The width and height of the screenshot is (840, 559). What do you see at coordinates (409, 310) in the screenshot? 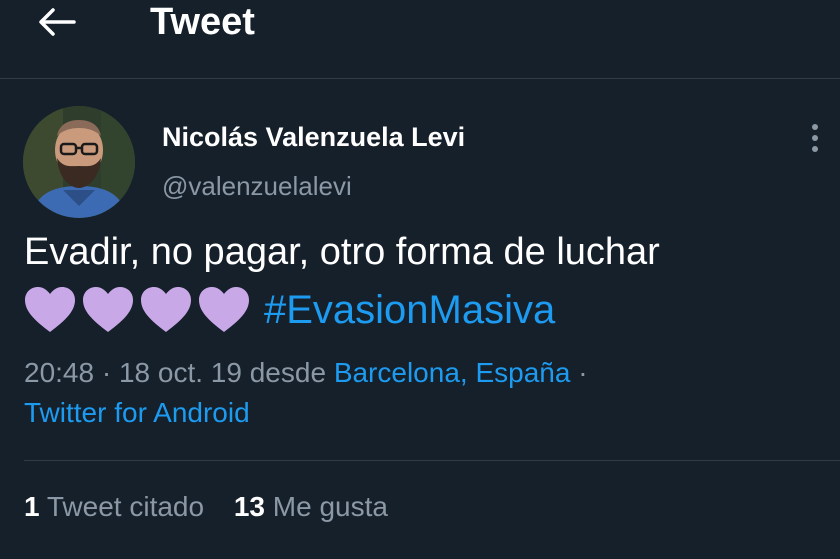
I see `hashtag-link: #EvasionMasiva` at bounding box center [409, 310].